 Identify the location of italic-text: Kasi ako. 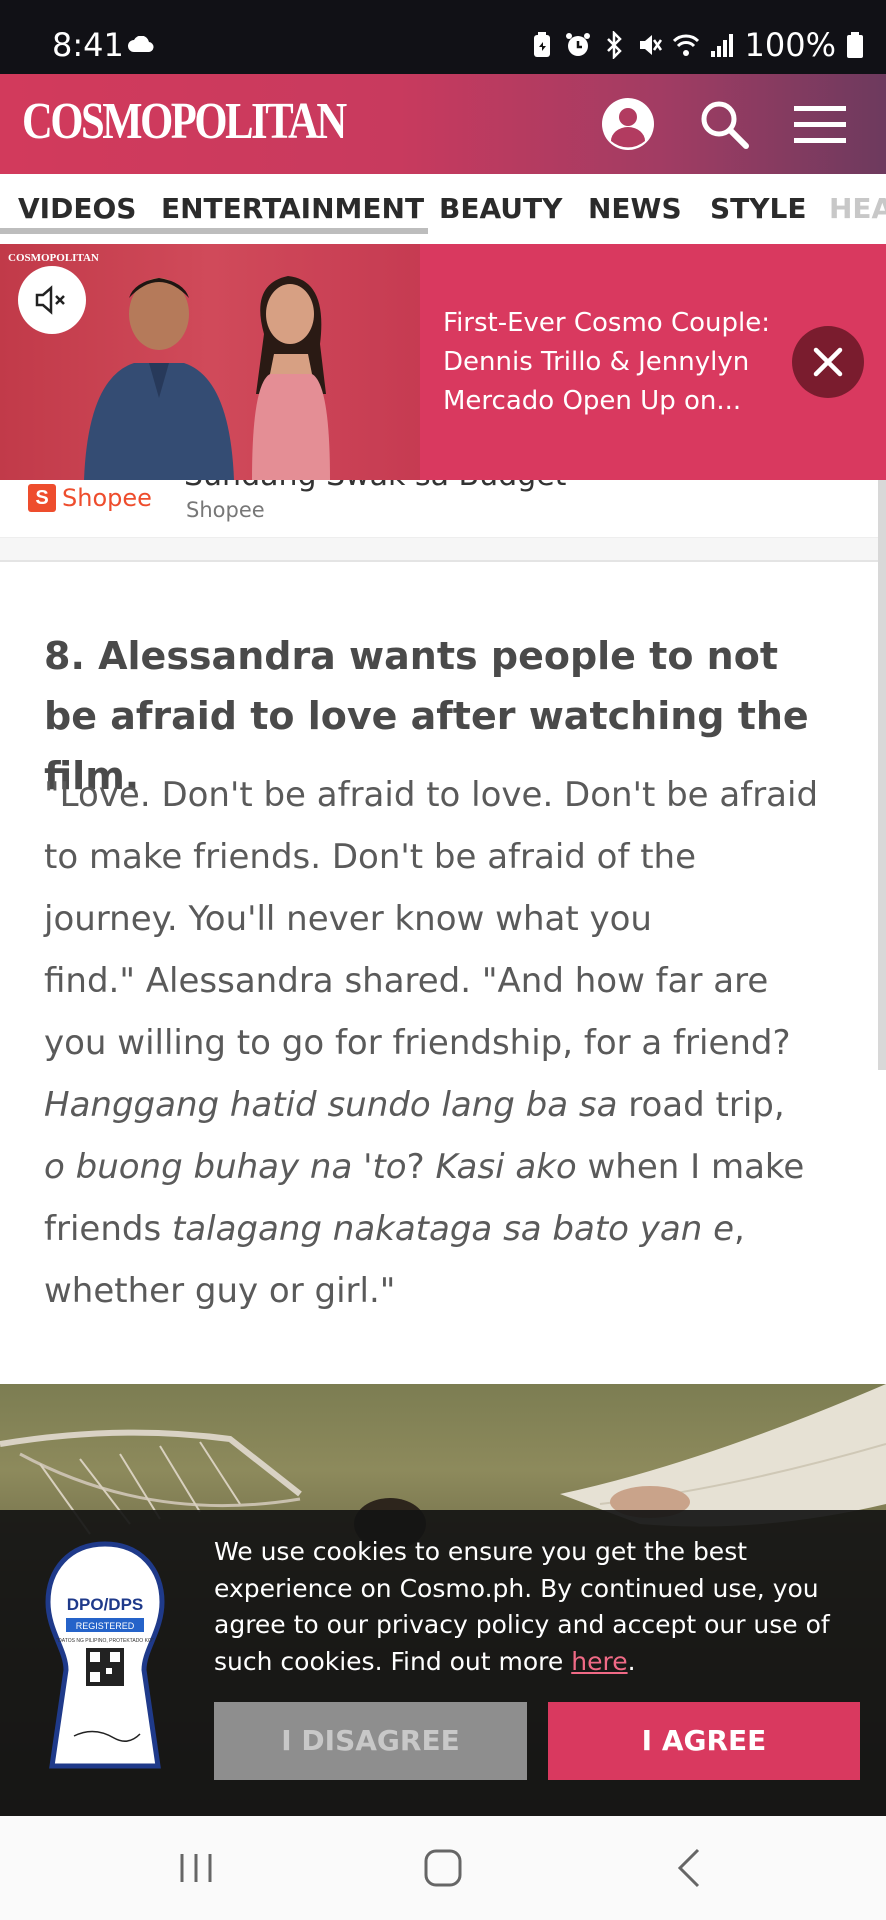
(506, 1167).